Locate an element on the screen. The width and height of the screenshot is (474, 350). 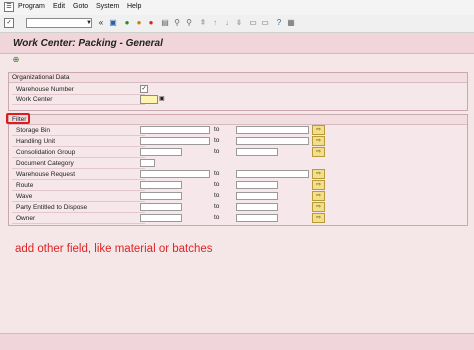
warehouse-request-label: Warehouse Request is located at coordinates (46, 174).